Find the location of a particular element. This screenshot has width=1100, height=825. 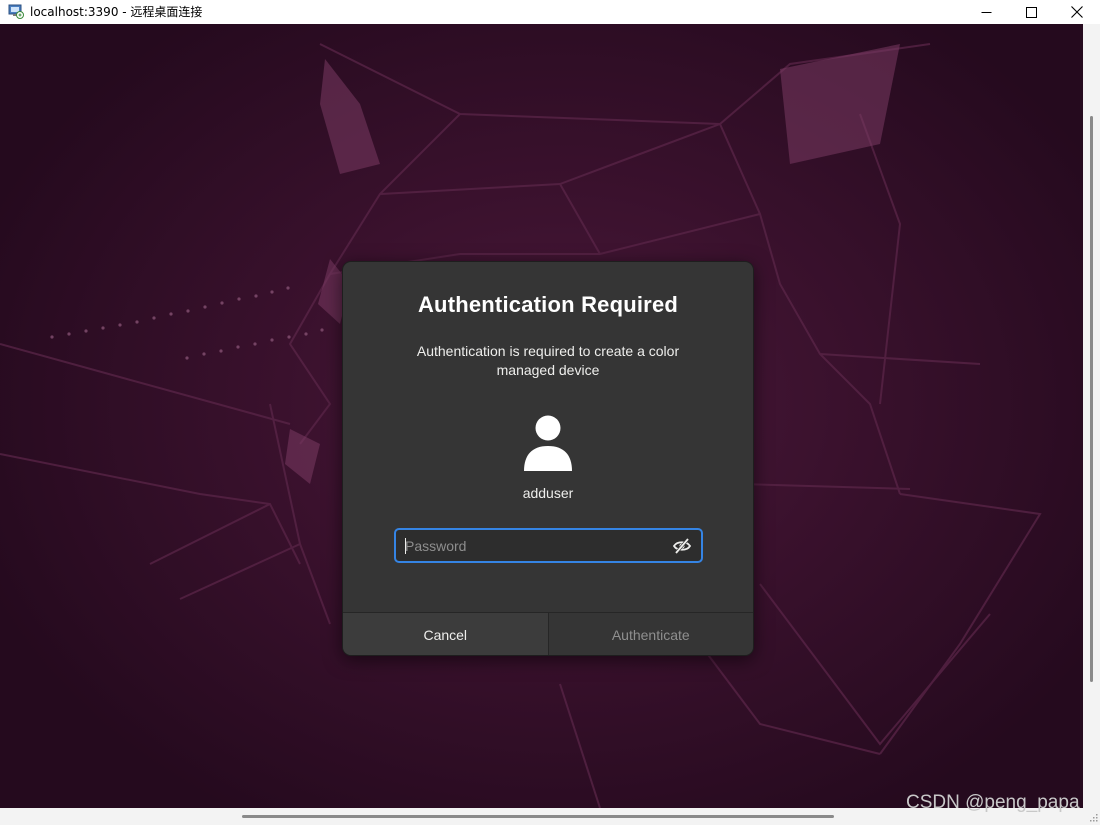

password-field is located at coordinates (548, 545).